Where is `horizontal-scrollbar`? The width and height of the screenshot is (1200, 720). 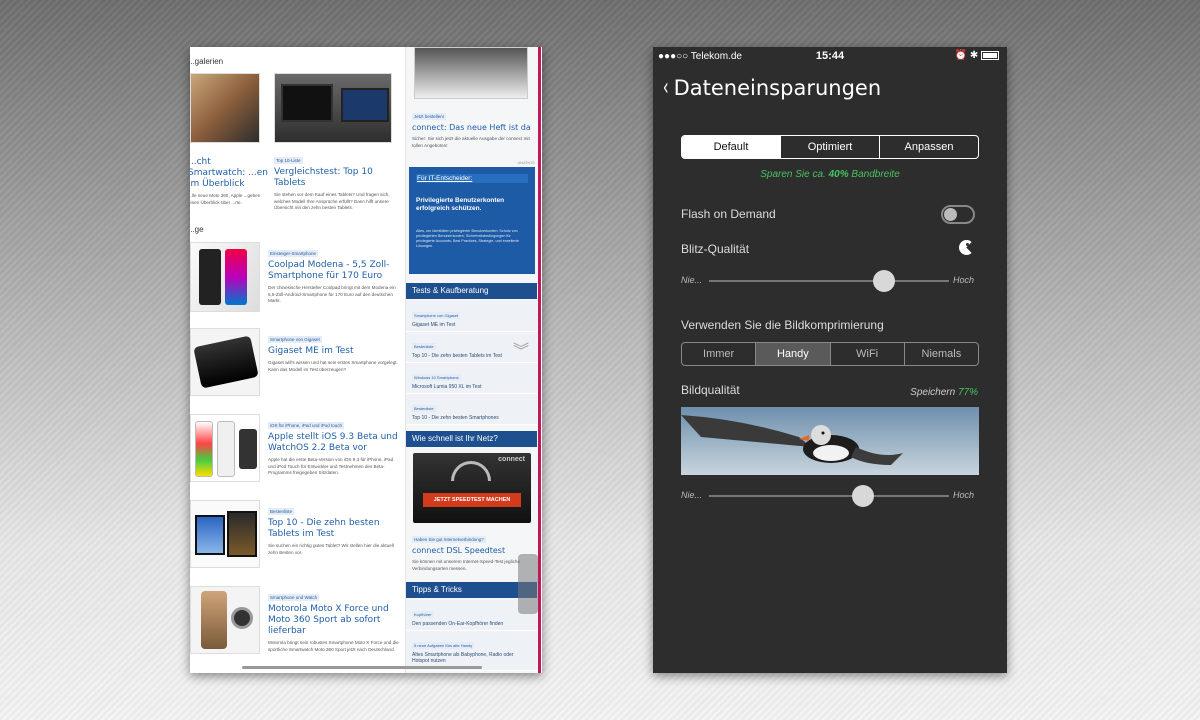 horizontal-scrollbar is located at coordinates (362, 667).